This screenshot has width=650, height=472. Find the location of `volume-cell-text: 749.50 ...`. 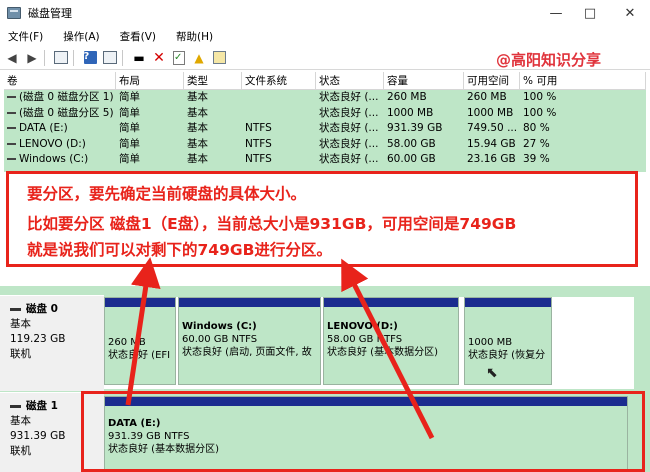

volume-cell-text: 749.50 ... is located at coordinates (492, 128).